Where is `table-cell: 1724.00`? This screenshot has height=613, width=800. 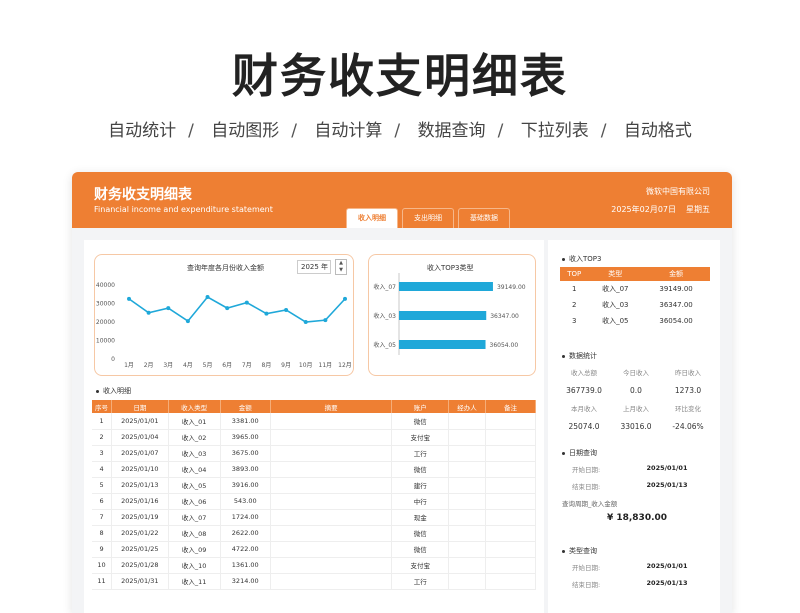 table-cell: 1724.00 is located at coordinates (245, 517).